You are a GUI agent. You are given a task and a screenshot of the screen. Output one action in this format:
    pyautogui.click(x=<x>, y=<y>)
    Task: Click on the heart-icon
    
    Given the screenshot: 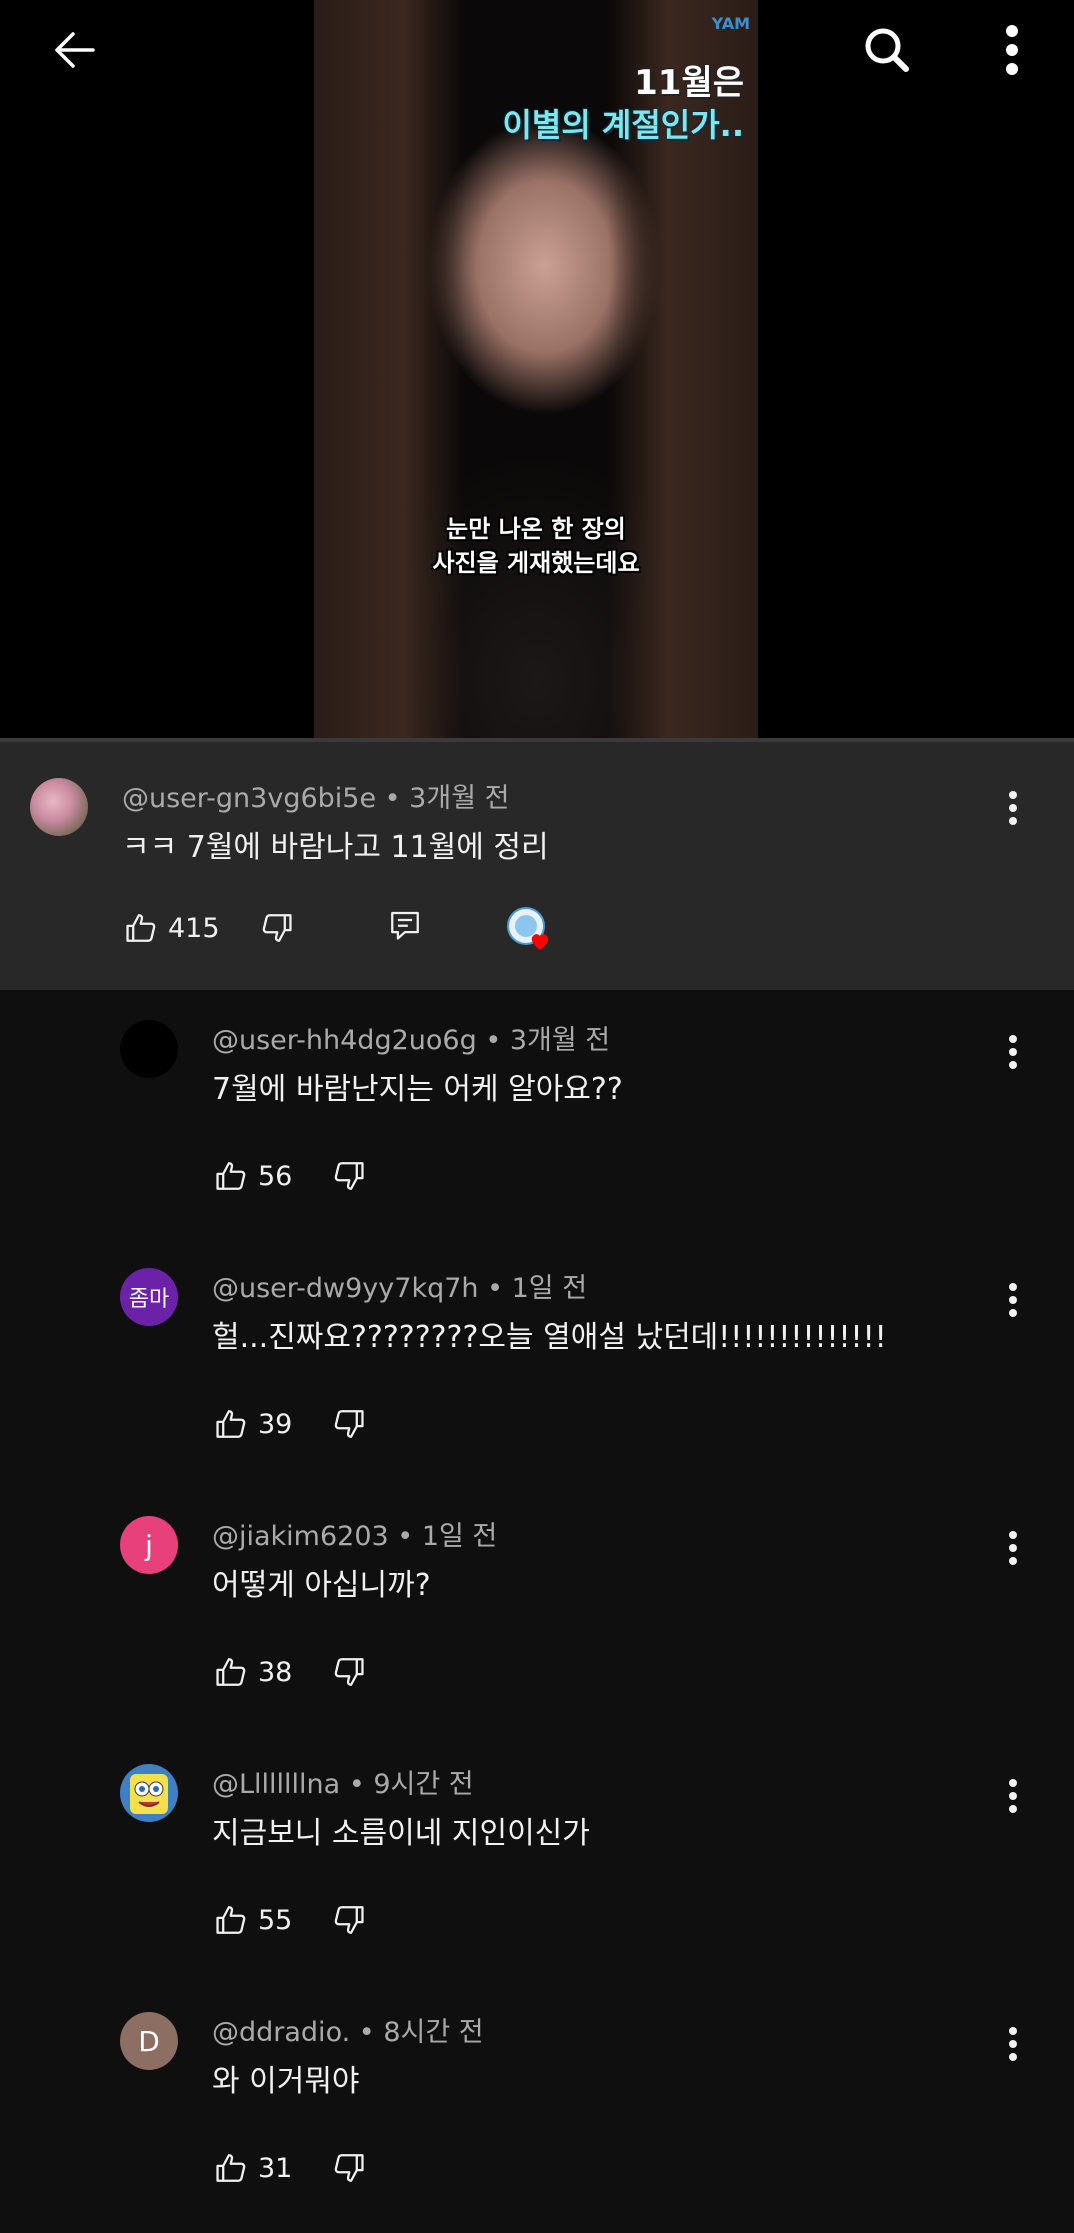 What is the action you would take?
    pyautogui.click(x=528, y=928)
    